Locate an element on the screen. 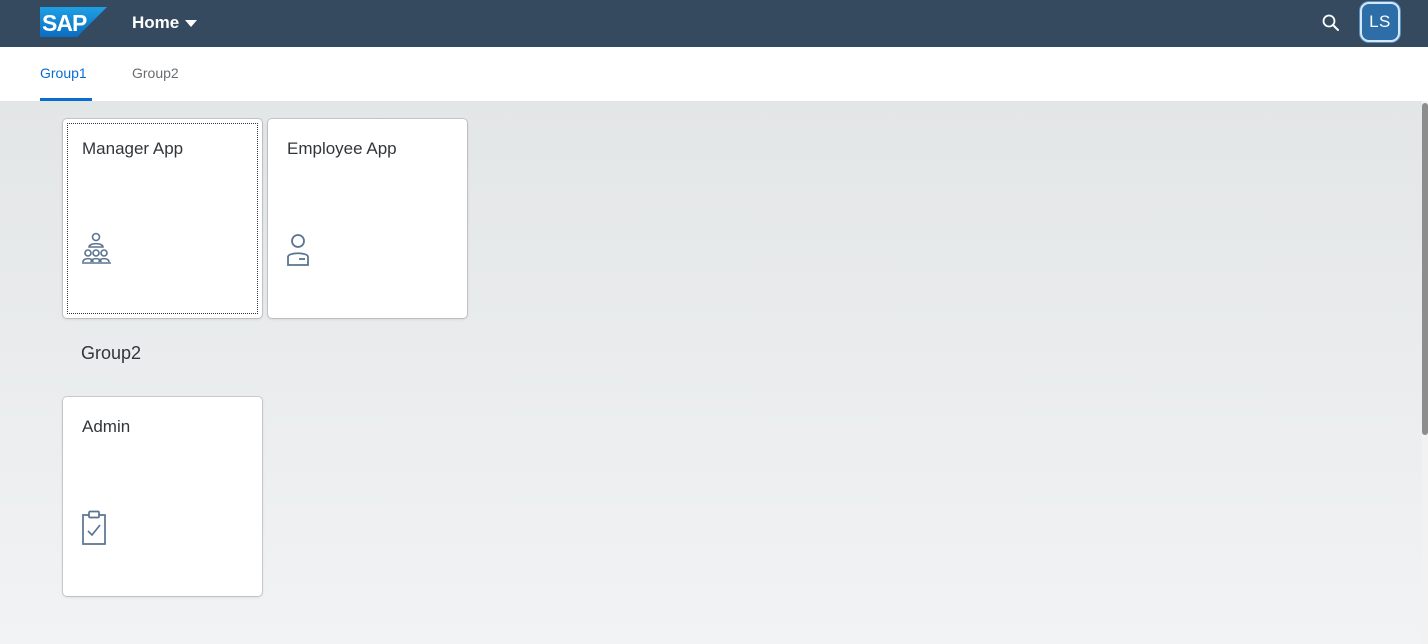 The image size is (1428, 644). manager-group-icon is located at coordinates (96, 248).